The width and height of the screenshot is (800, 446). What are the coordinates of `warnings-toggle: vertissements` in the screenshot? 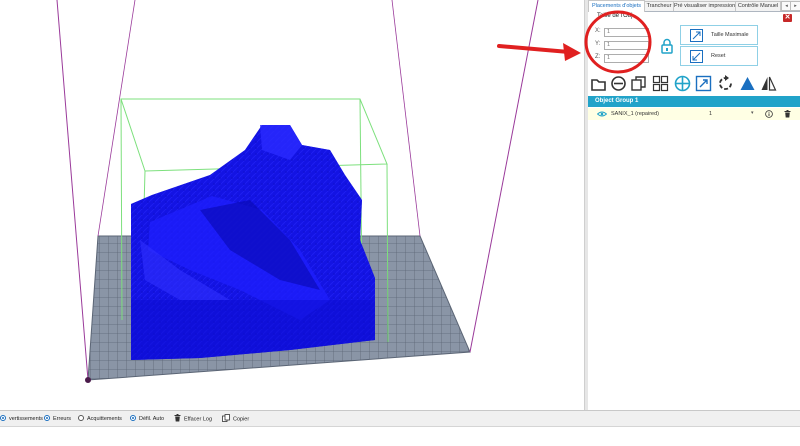 It's located at (21, 419).